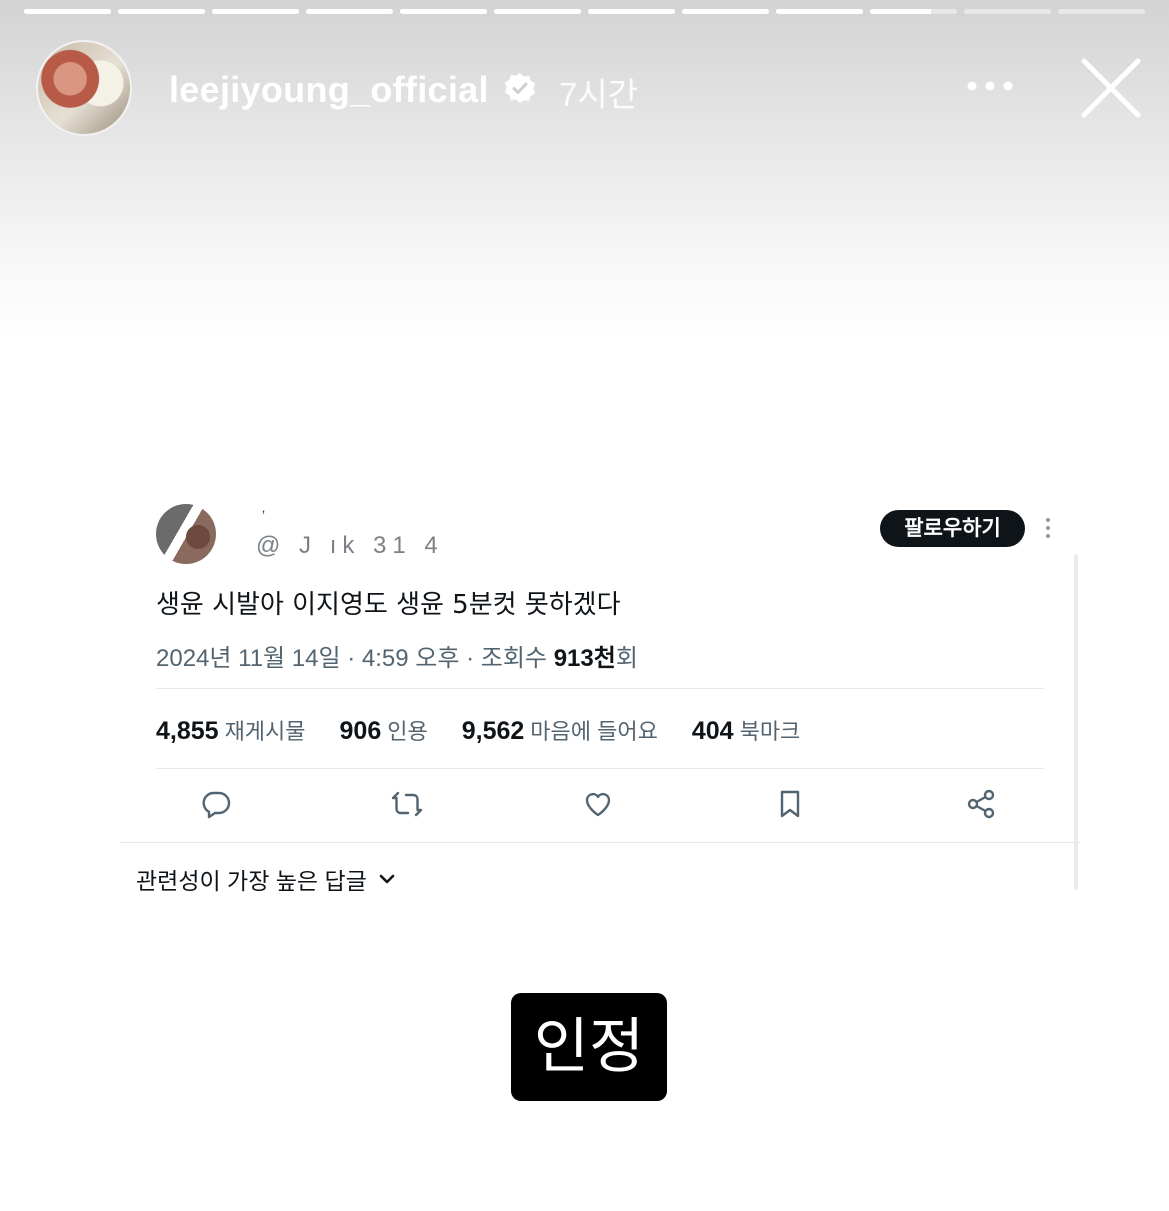 Image resolution: width=1169 pixels, height=1211 pixels. What do you see at coordinates (626, 658) in the screenshot?
I see `tweet-views-suffix: 회` at bounding box center [626, 658].